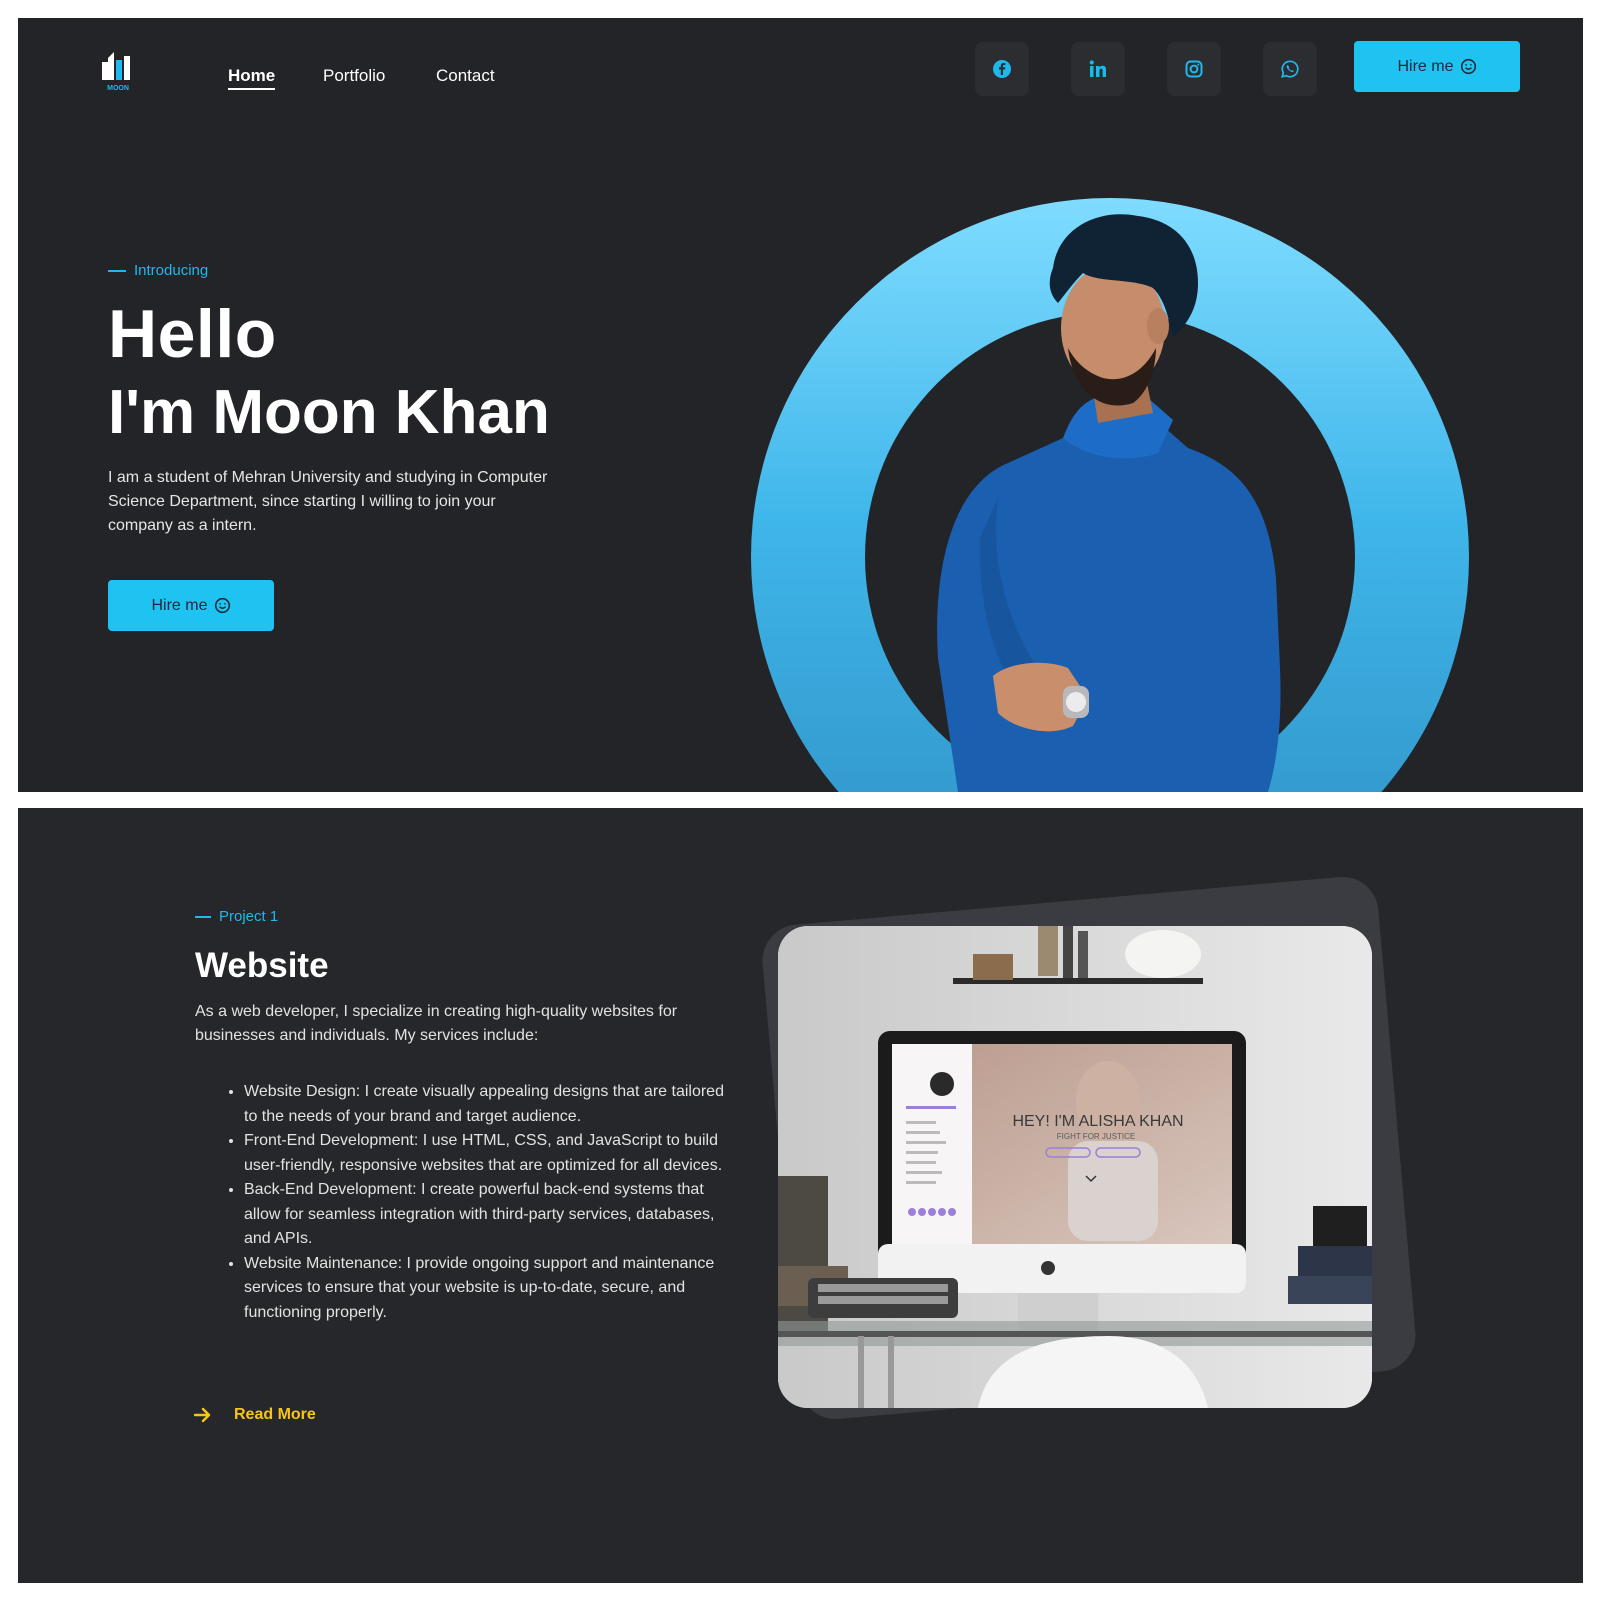 This screenshot has width=1599, height=1599. I want to click on project-screenshot: HEY! I'M ALISHA KHAN FIGHT FOR JUSTICE, so click(1075, 1167).